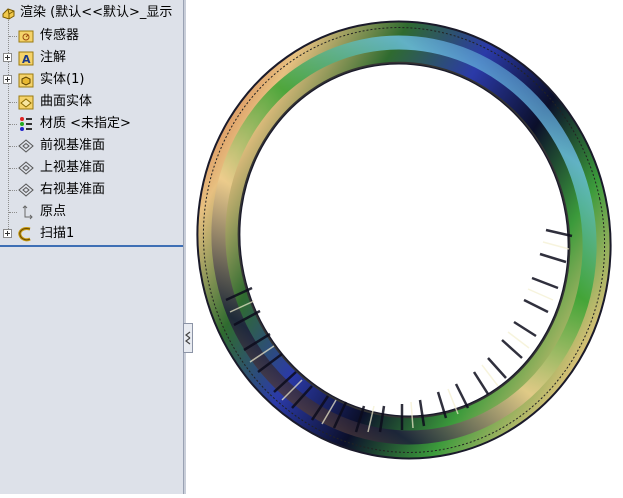 The height and width of the screenshot is (498, 623). I want to click on tree-item-material: 材质 <未指定>, so click(91, 124).